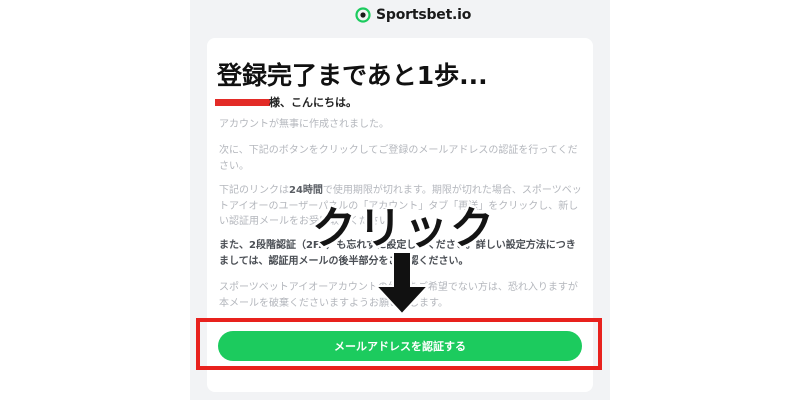 This screenshot has width=800, height=400. Describe the element at coordinates (398, 158) in the screenshot. I see `verify-instruction-text: 次に、下記のボタンをクリックしてご登録のメールアドレスの認証を行ってください。` at that location.